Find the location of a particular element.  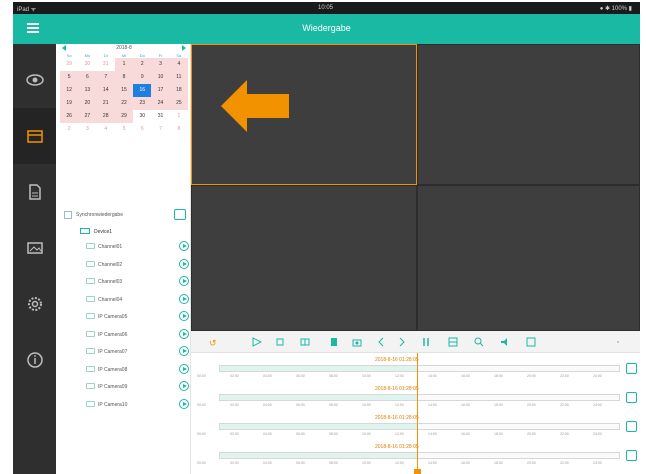

fast-button is located at coordinates (402, 342).